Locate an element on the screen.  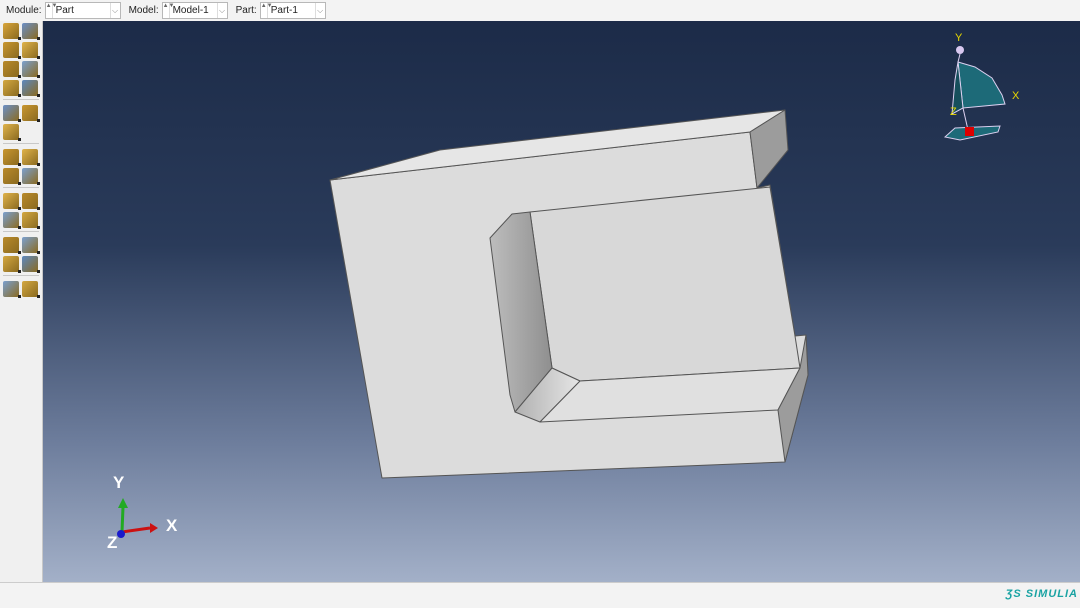
z-axis-dot is located at coordinates (121, 534).